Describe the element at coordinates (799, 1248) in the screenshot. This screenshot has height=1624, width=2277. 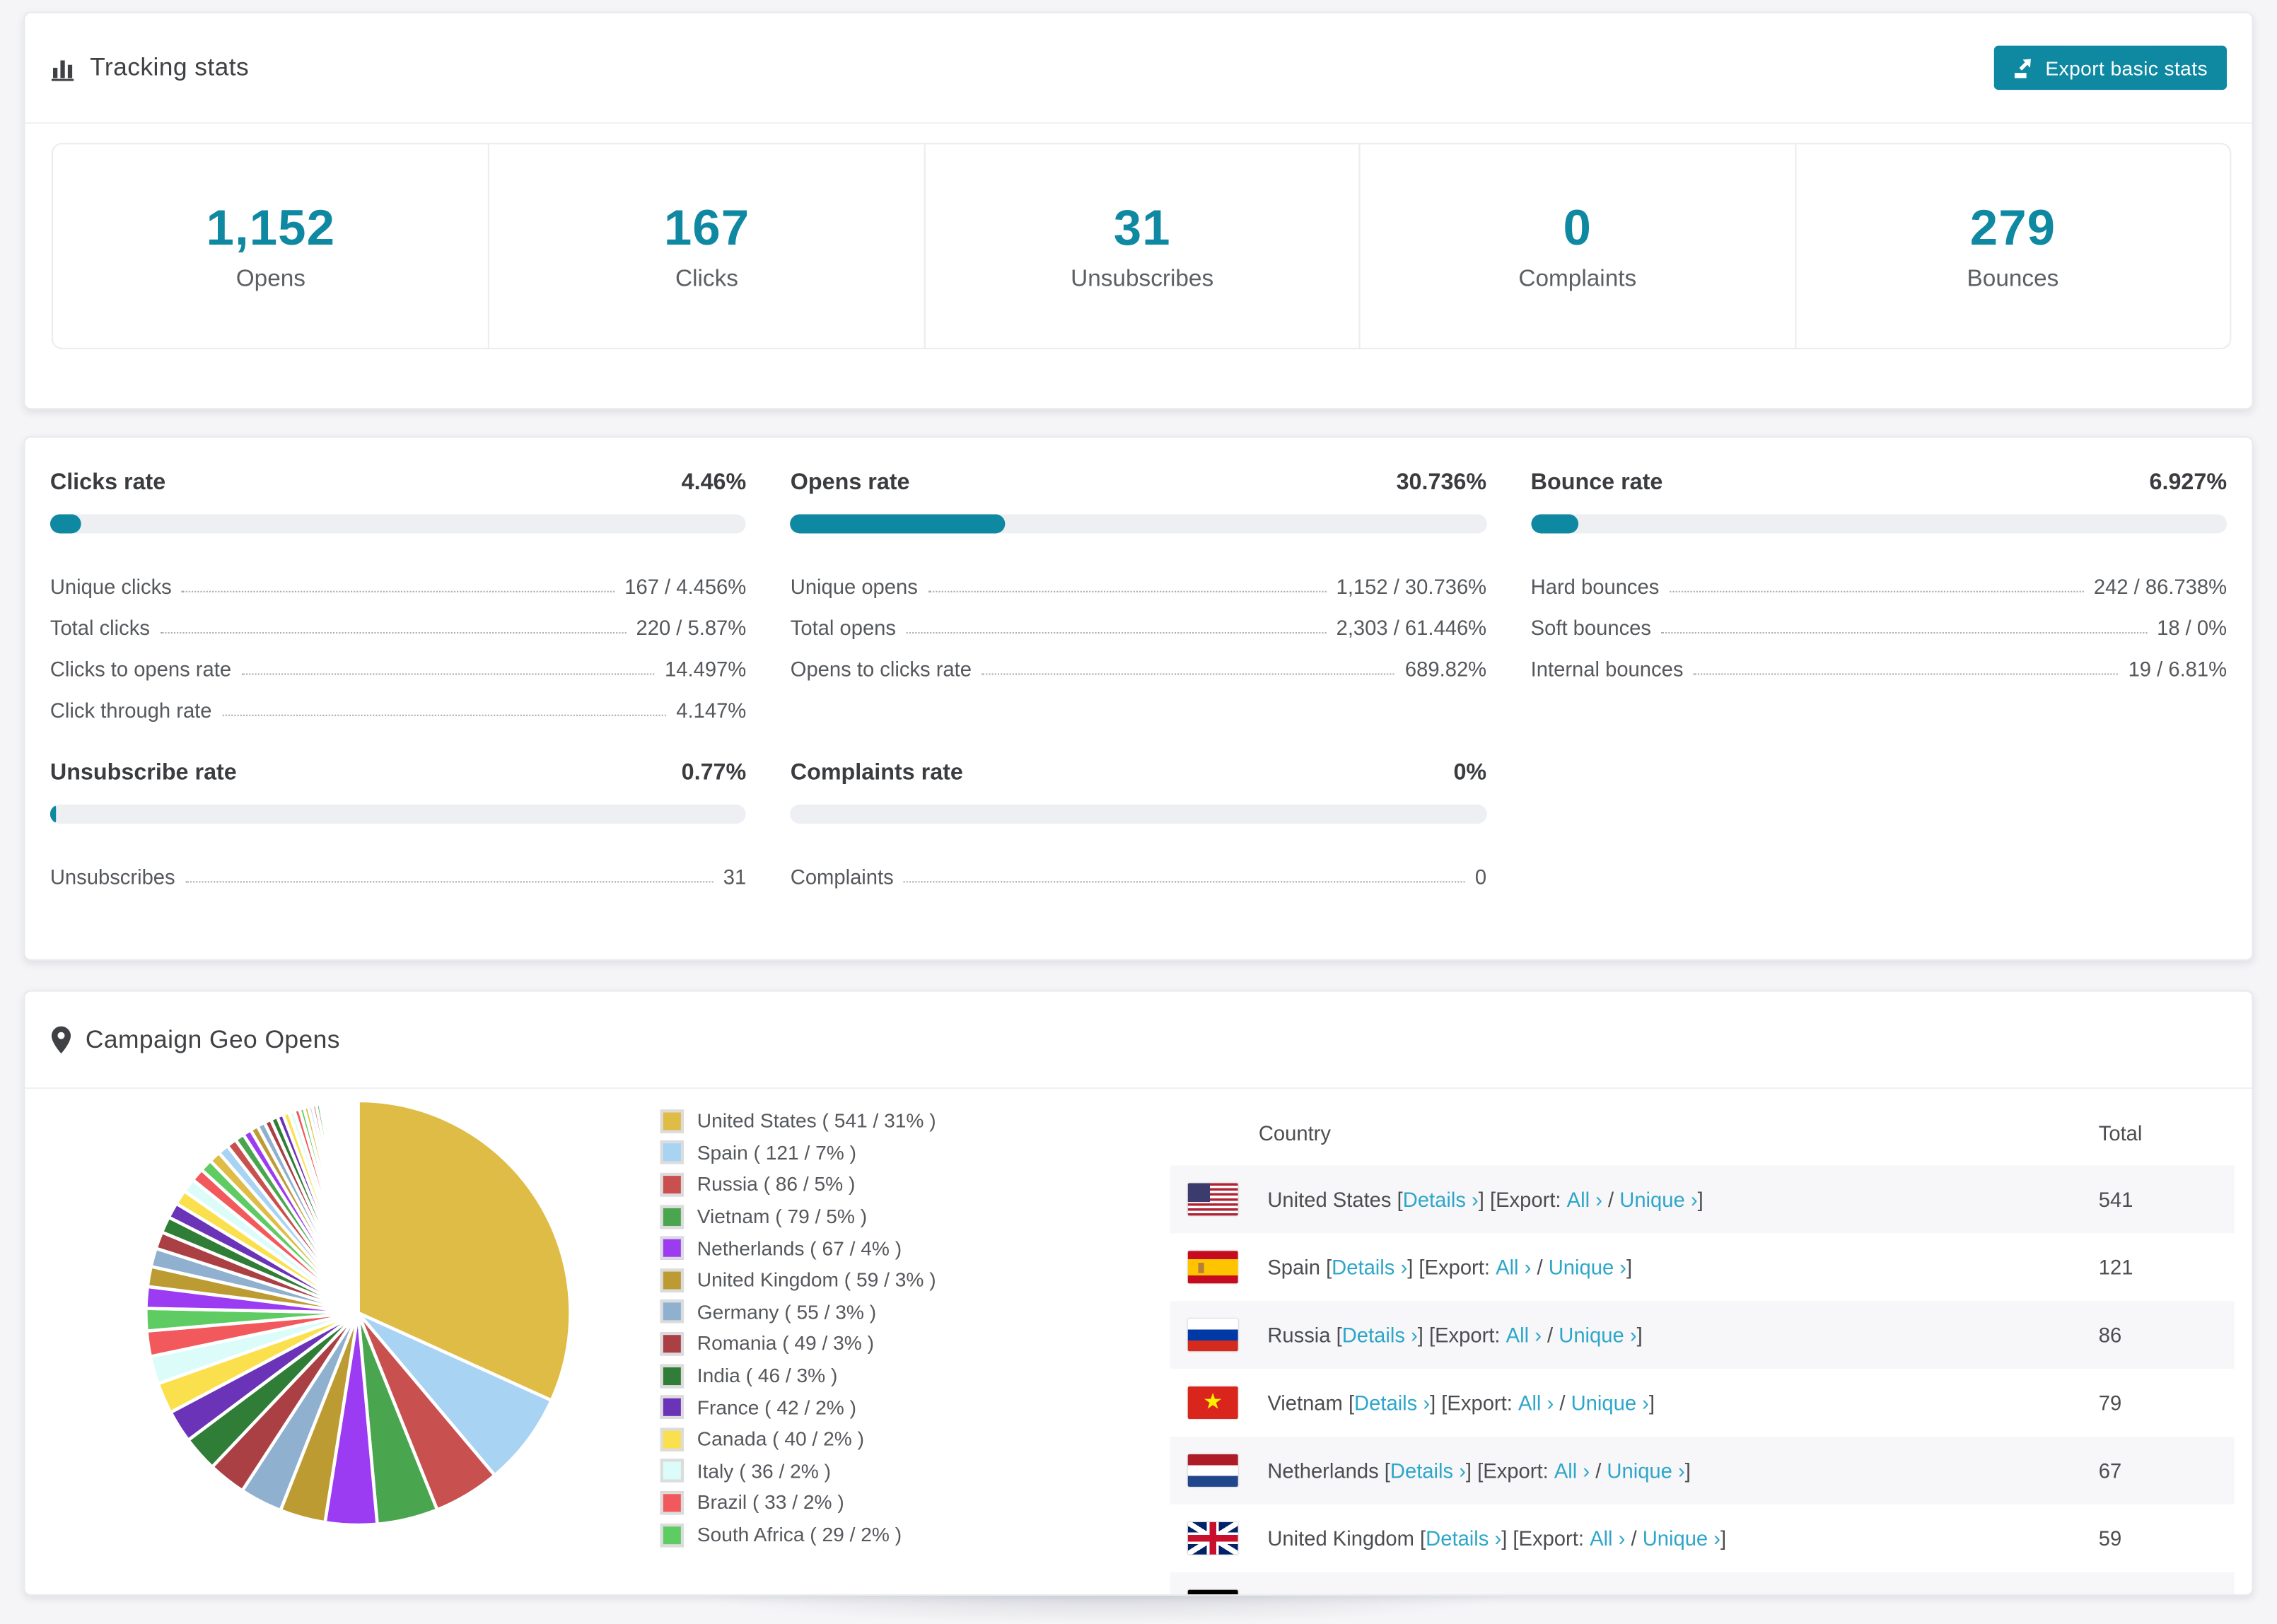
I see `legend-label: Netherlands ( 67 / 4% )` at that location.